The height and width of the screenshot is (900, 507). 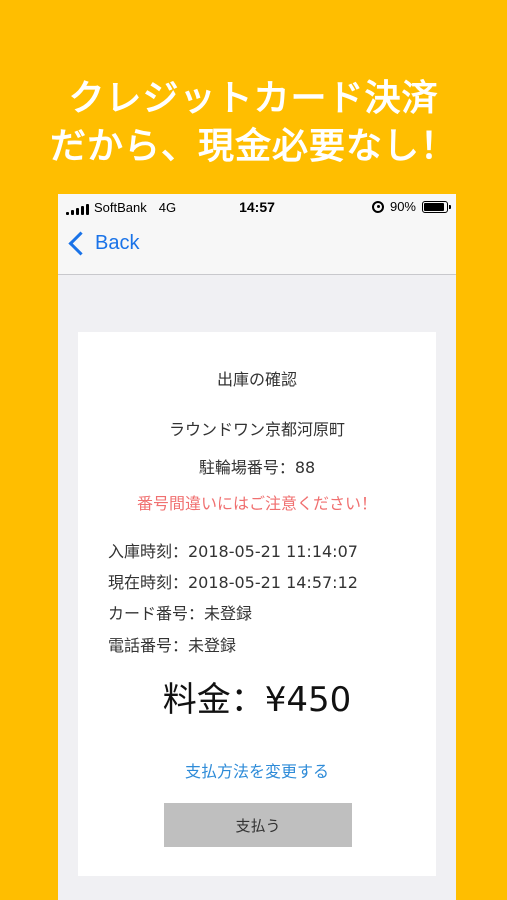 I want to click on chevron-left-icon, so click(x=80, y=243).